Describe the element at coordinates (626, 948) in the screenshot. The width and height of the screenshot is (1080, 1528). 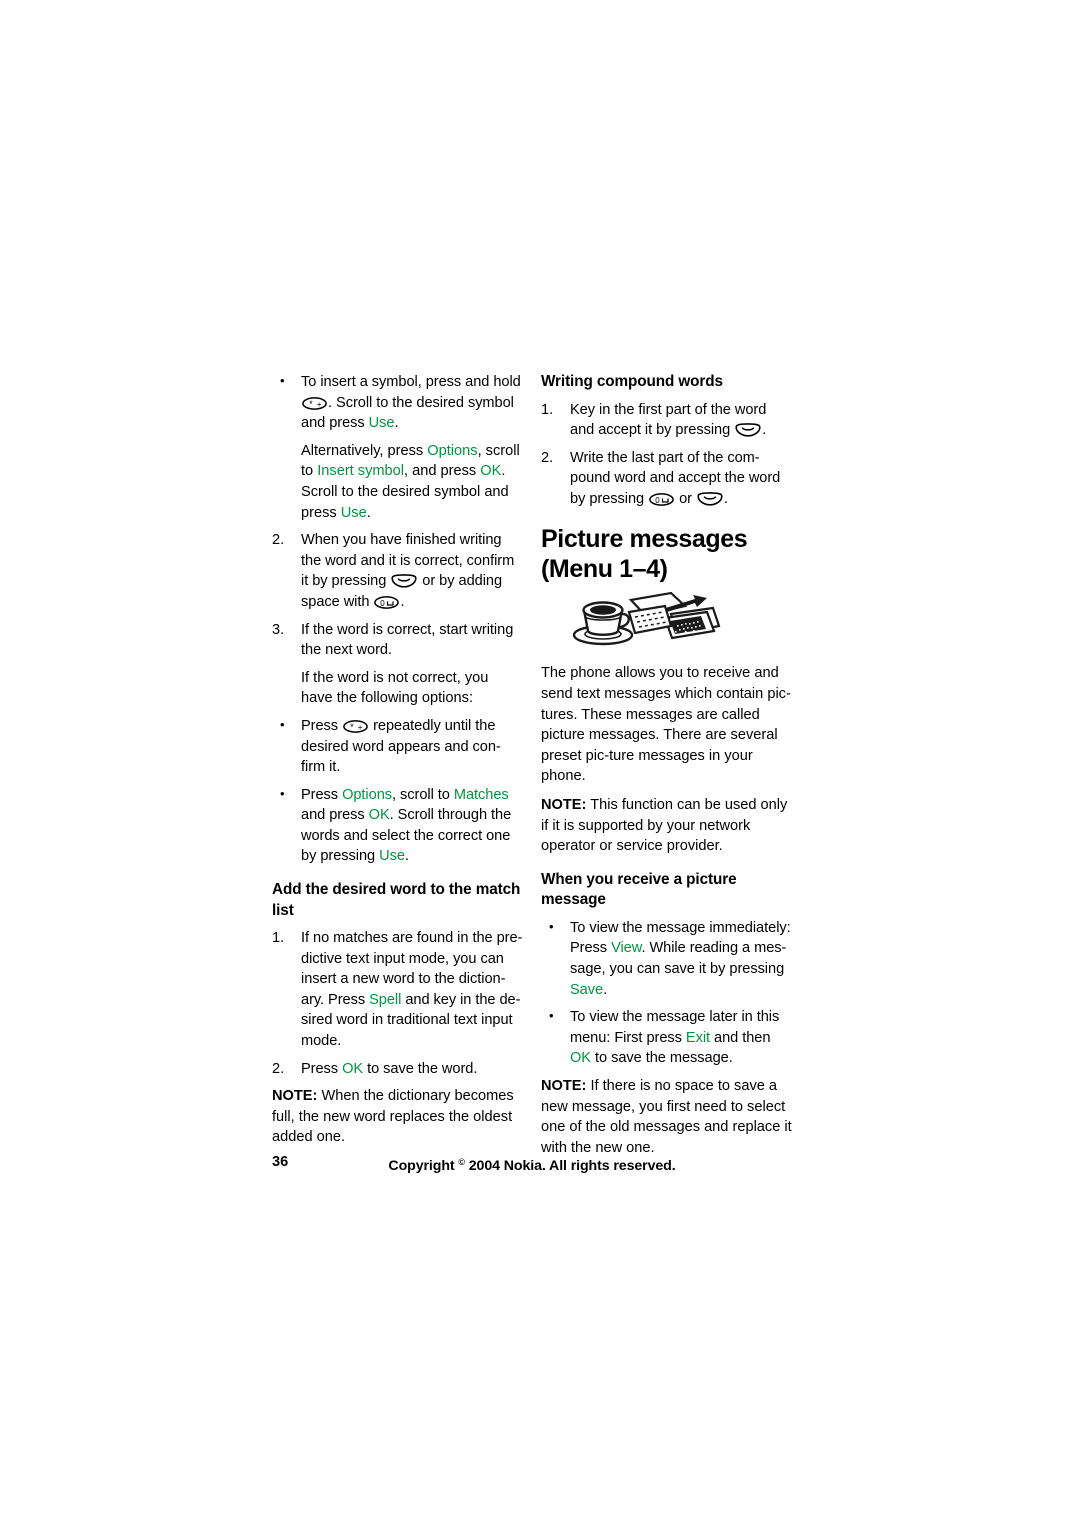
I see `softkey-view: View` at that location.